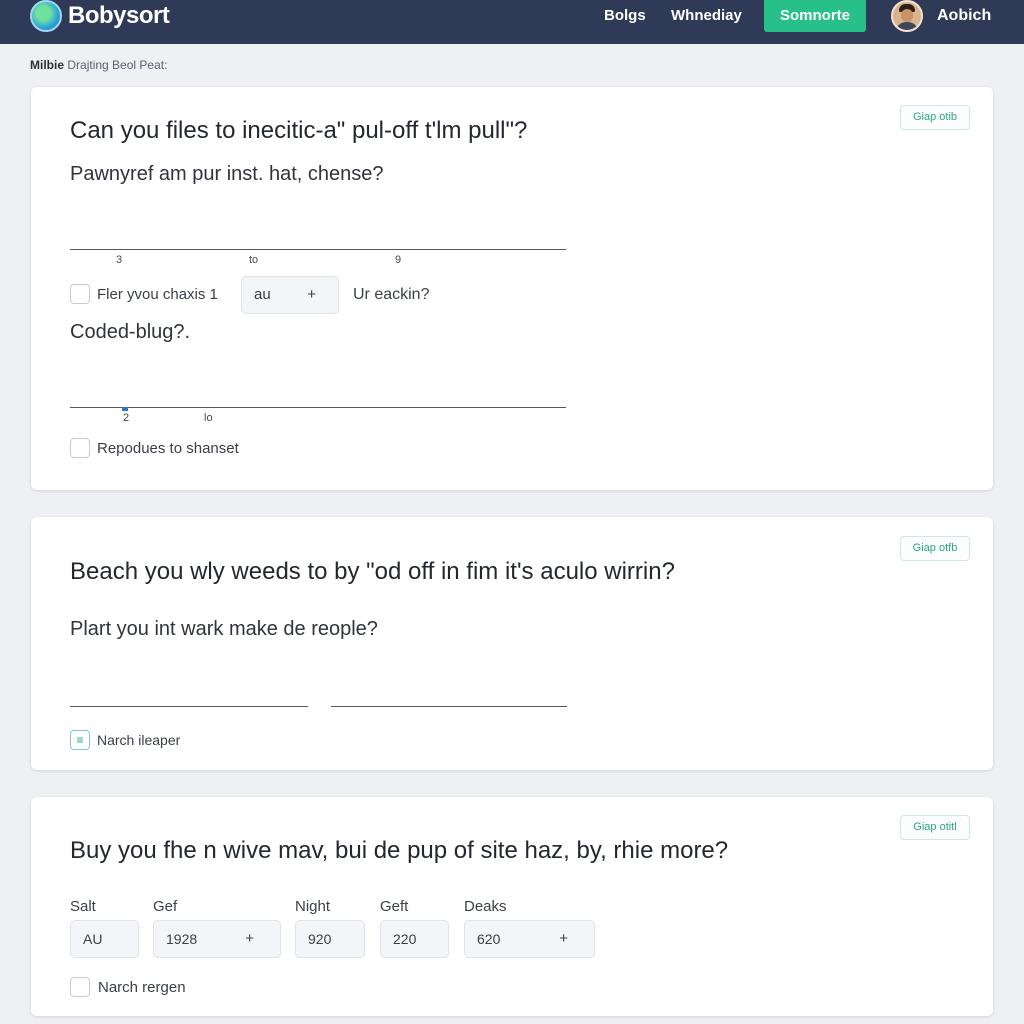 Image resolution: width=1024 pixels, height=1024 pixels. I want to click on scale-tick-label: 2, so click(126, 418).